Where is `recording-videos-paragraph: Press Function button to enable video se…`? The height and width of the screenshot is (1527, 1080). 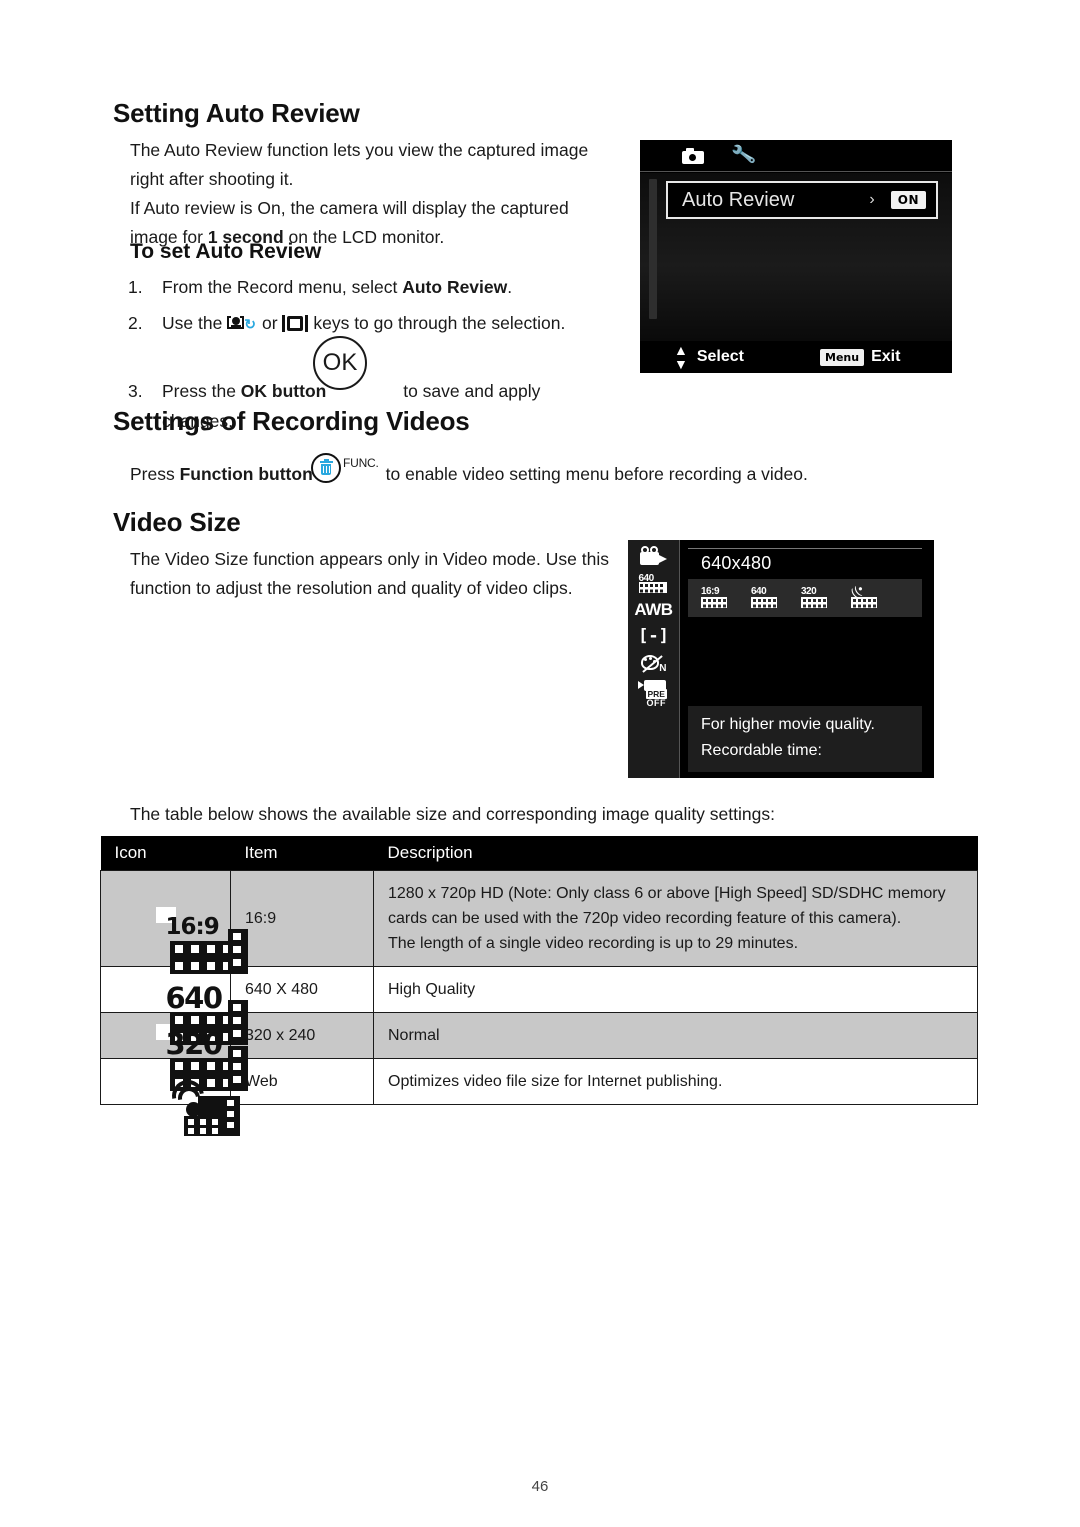
recording-videos-paragraph: Press Function button to enable video se… is located at coordinates (480, 474).